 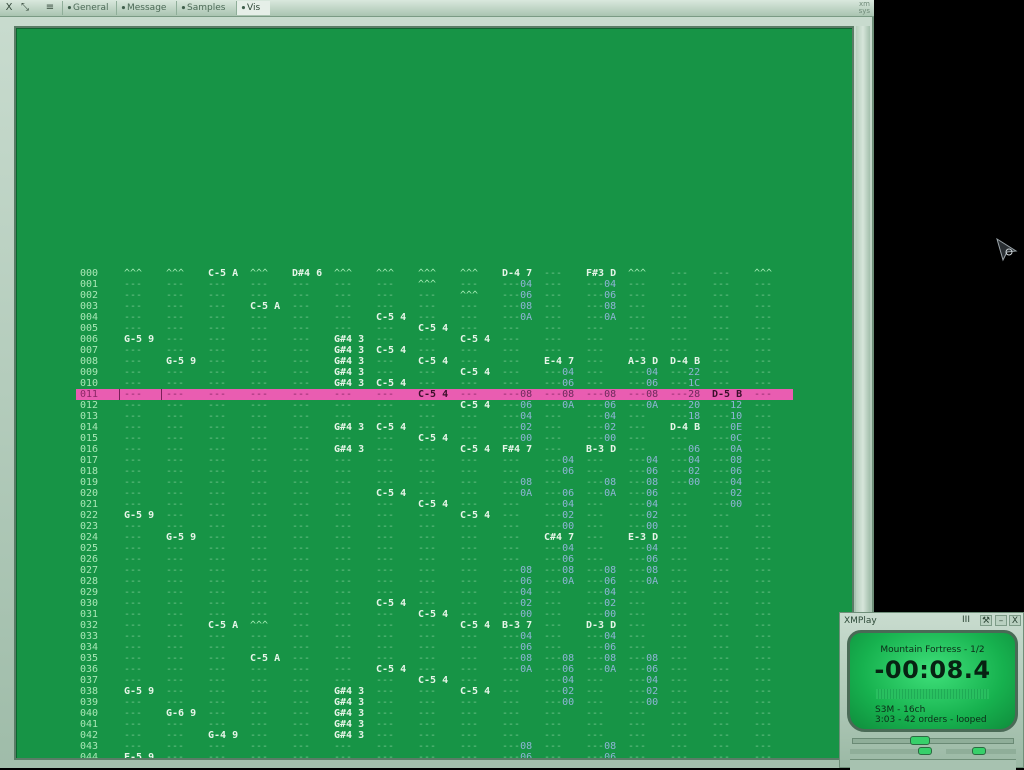 What do you see at coordinates (685, 405) in the screenshot?
I see `channel-cell: ---20` at bounding box center [685, 405].